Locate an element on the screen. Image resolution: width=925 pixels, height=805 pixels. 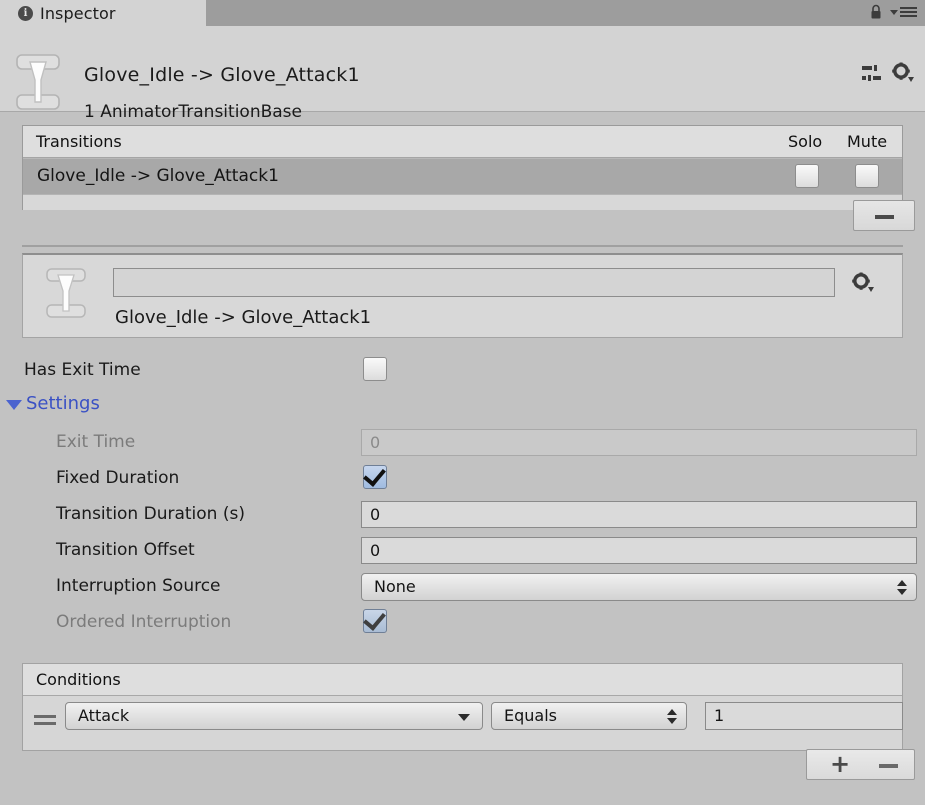
conditions-header: Conditions is located at coordinates (462, 680).